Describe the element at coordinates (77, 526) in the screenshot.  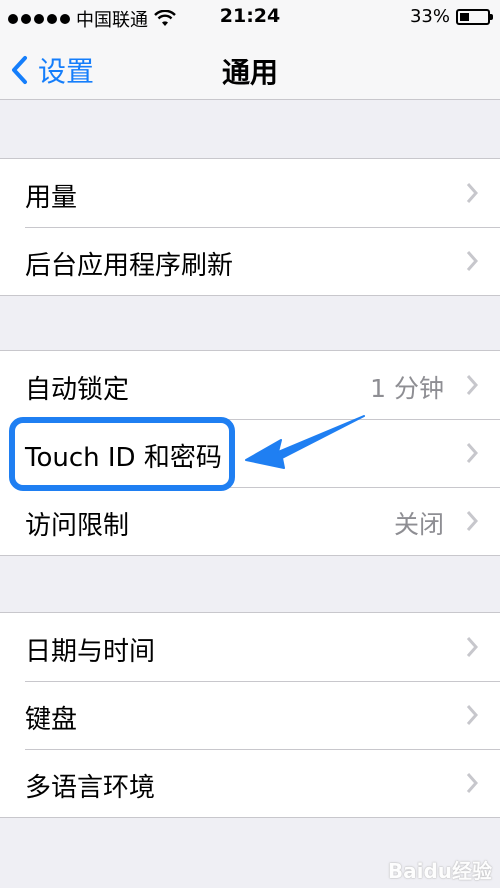
I see `row-label: 访问限制` at that location.